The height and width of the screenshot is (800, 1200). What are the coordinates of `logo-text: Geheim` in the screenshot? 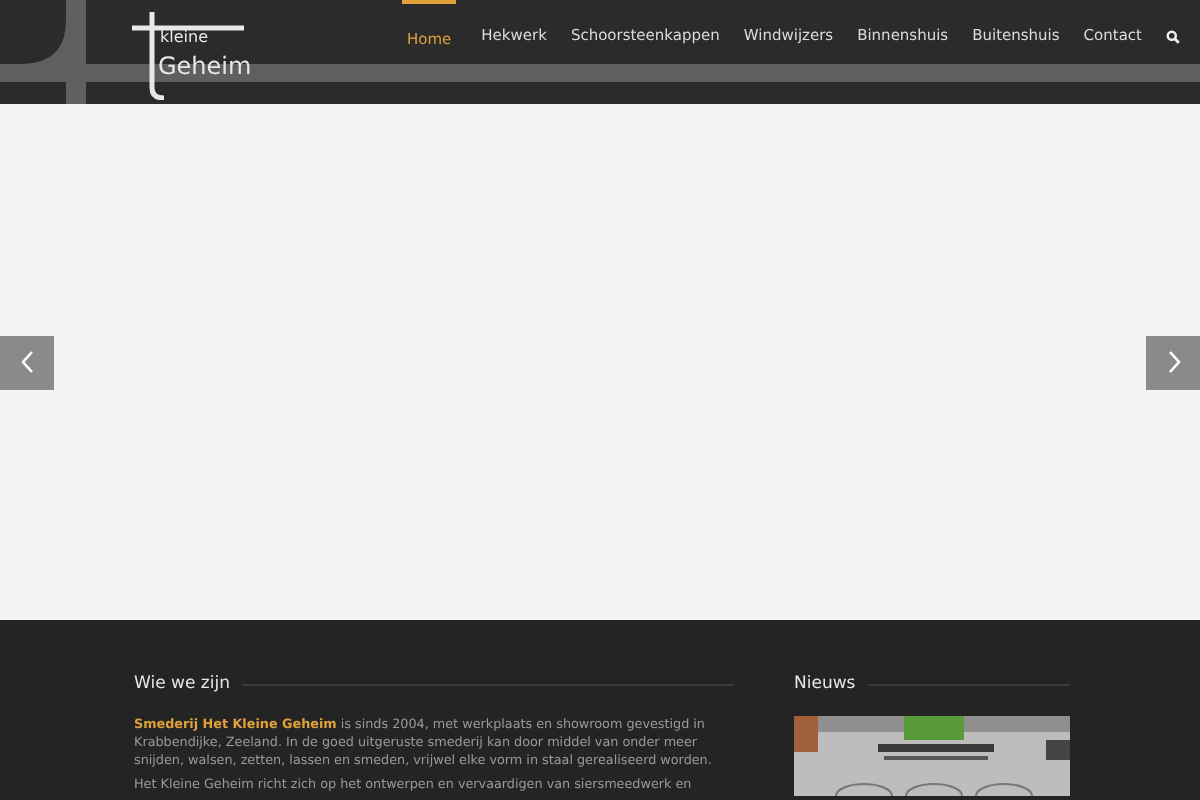 It's located at (205, 66).